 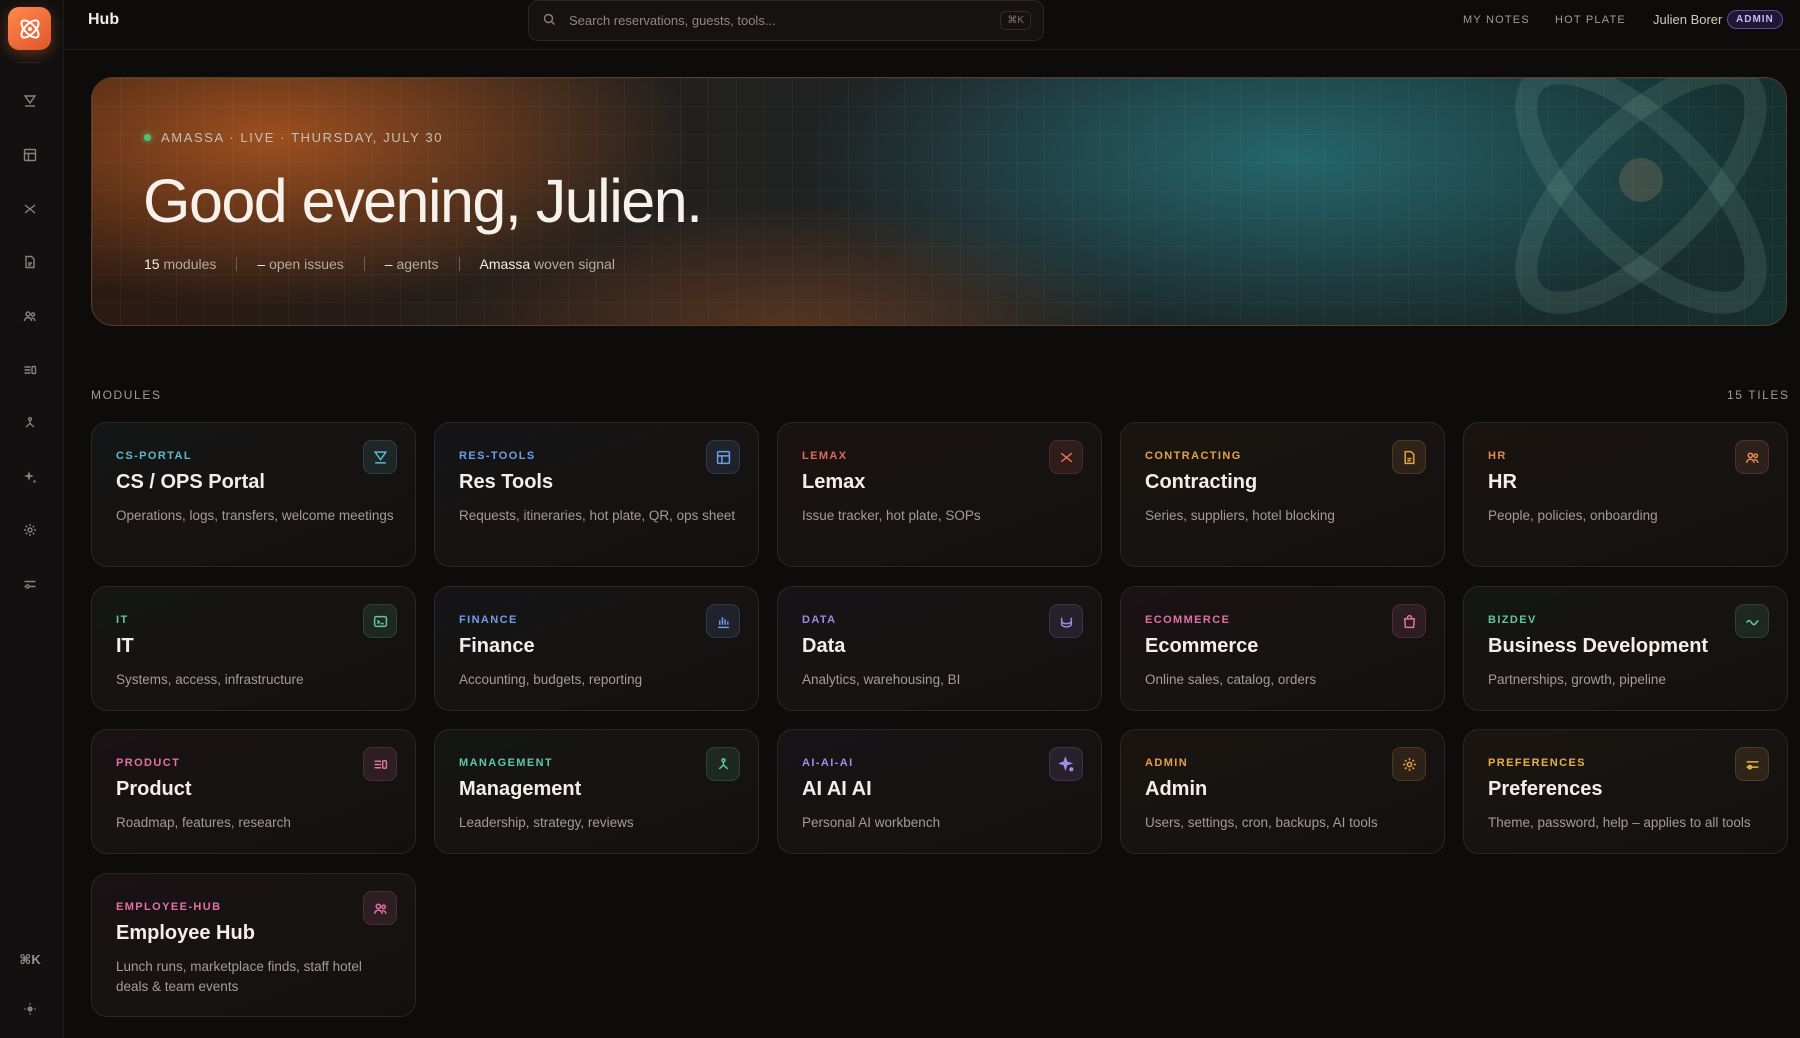 What do you see at coordinates (380, 621) in the screenshot?
I see `terminal-icon` at bounding box center [380, 621].